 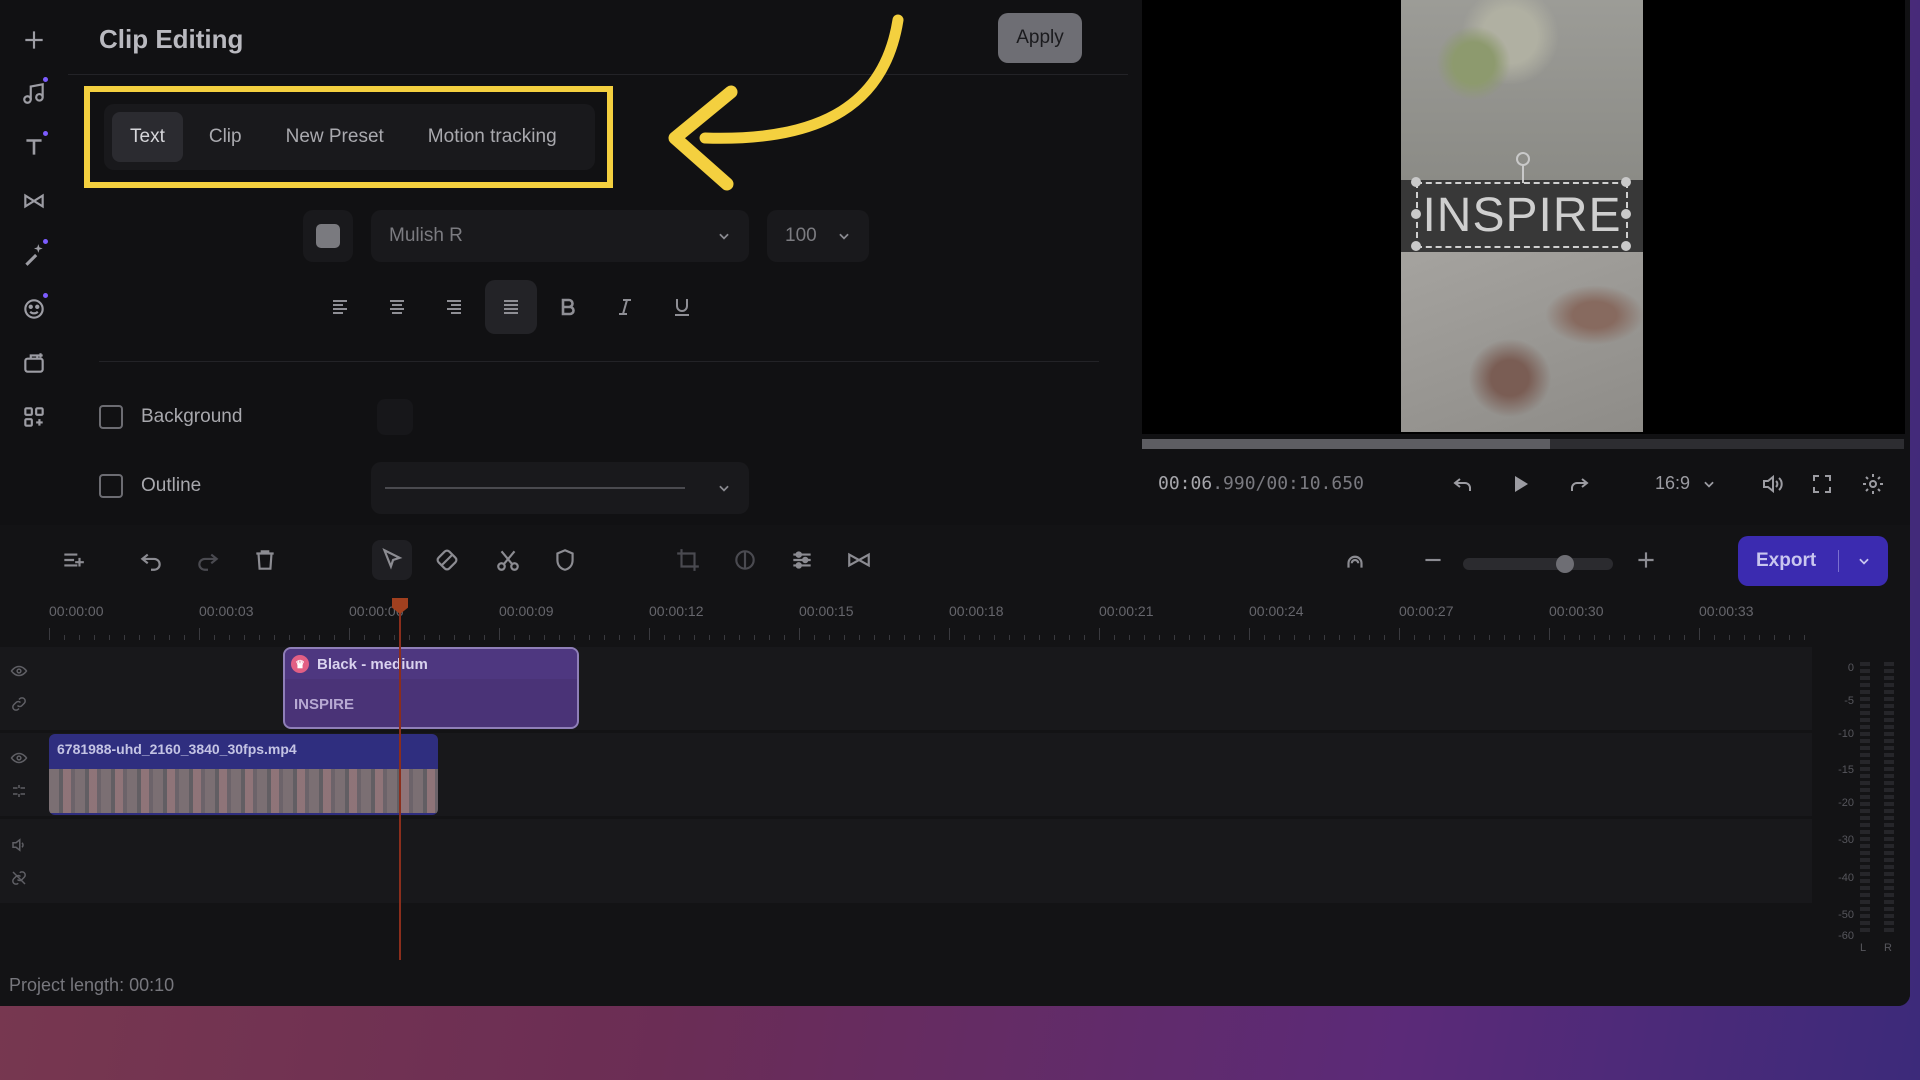 I want to click on aspect-ratio-dropdown: 16:9, so click(x=1685, y=483).